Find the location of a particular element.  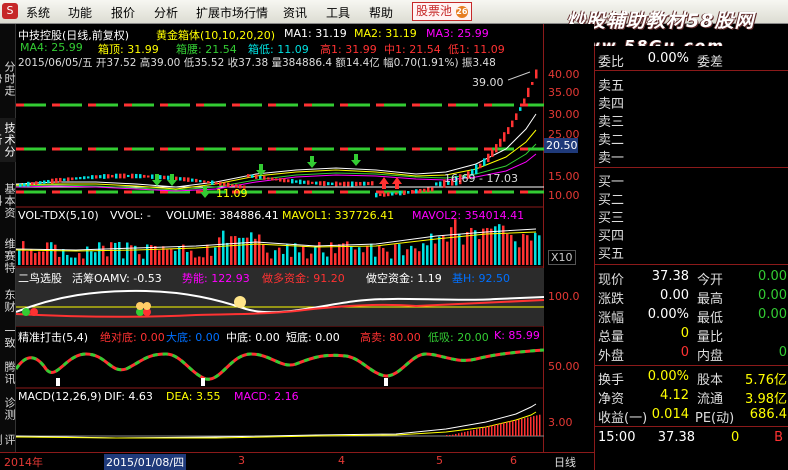

dif-label: DIF: 4.63 is located at coordinates (128, 396).